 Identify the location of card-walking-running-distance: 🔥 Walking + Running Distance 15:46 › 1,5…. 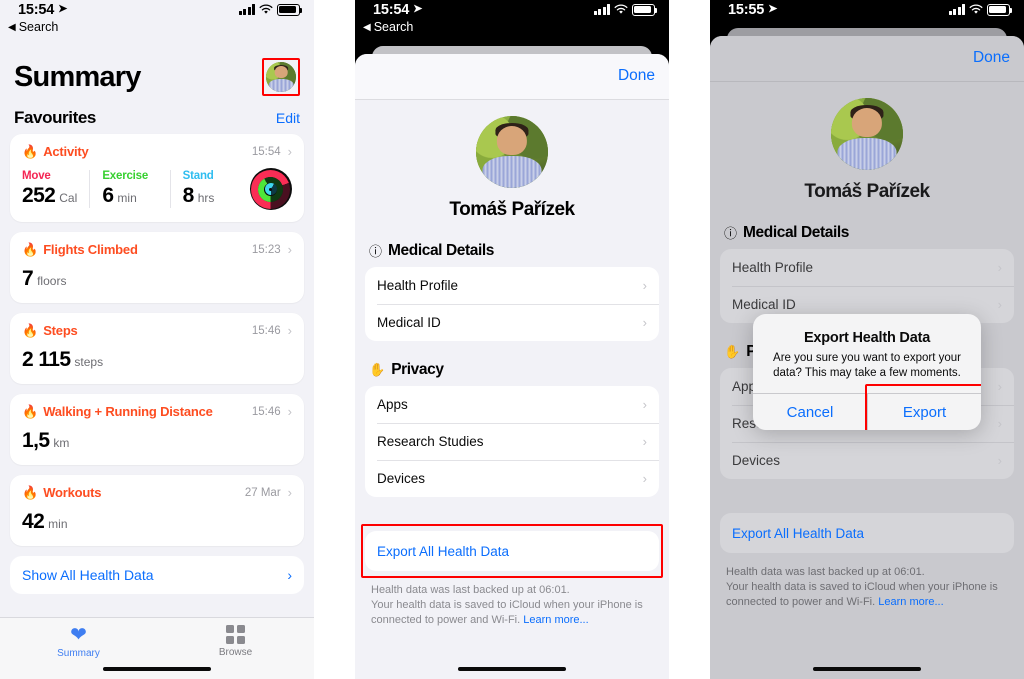
(157, 429).